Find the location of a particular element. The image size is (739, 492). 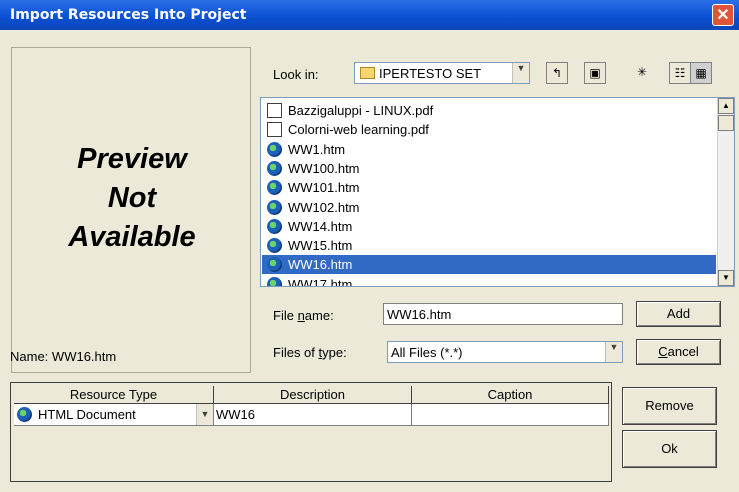

file-item: WW102.htm is located at coordinates (312, 207).